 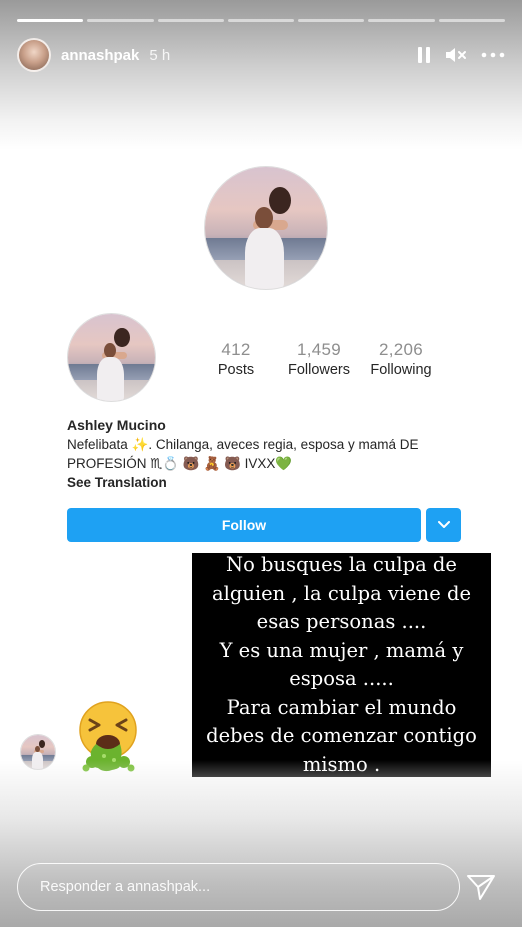 What do you see at coordinates (236, 370) in the screenshot?
I see `stat-posts-label: Posts` at bounding box center [236, 370].